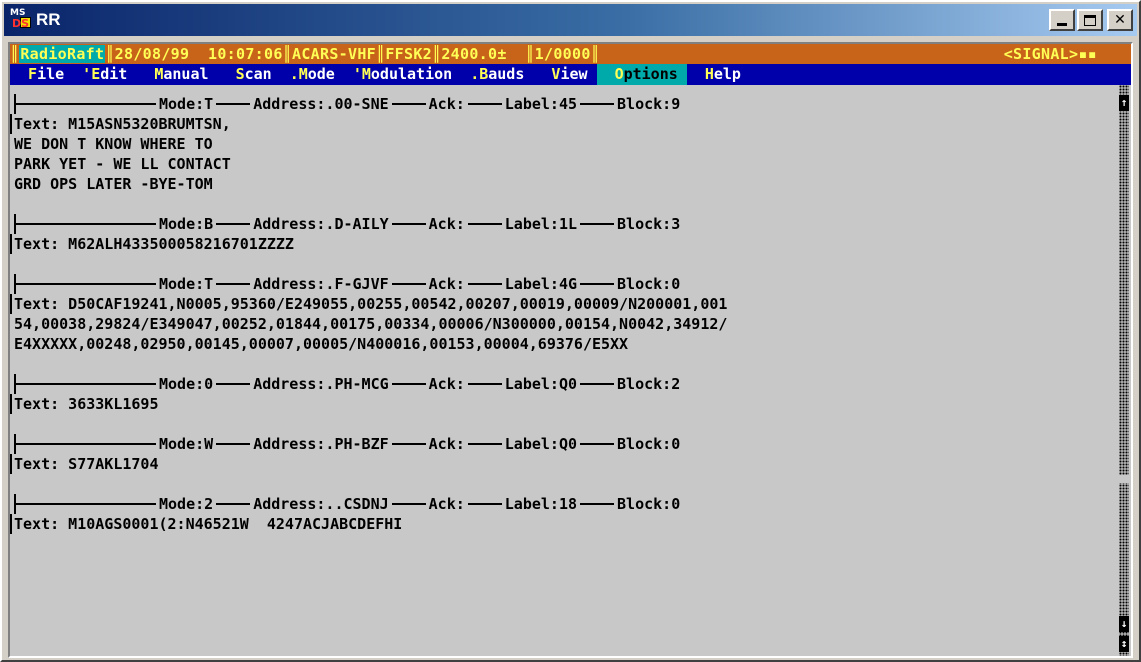 The width and height of the screenshot is (1141, 662). What do you see at coordinates (240, 74) in the screenshot?
I see `menu-item-hotkey: S` at bounding box center [240, 74].